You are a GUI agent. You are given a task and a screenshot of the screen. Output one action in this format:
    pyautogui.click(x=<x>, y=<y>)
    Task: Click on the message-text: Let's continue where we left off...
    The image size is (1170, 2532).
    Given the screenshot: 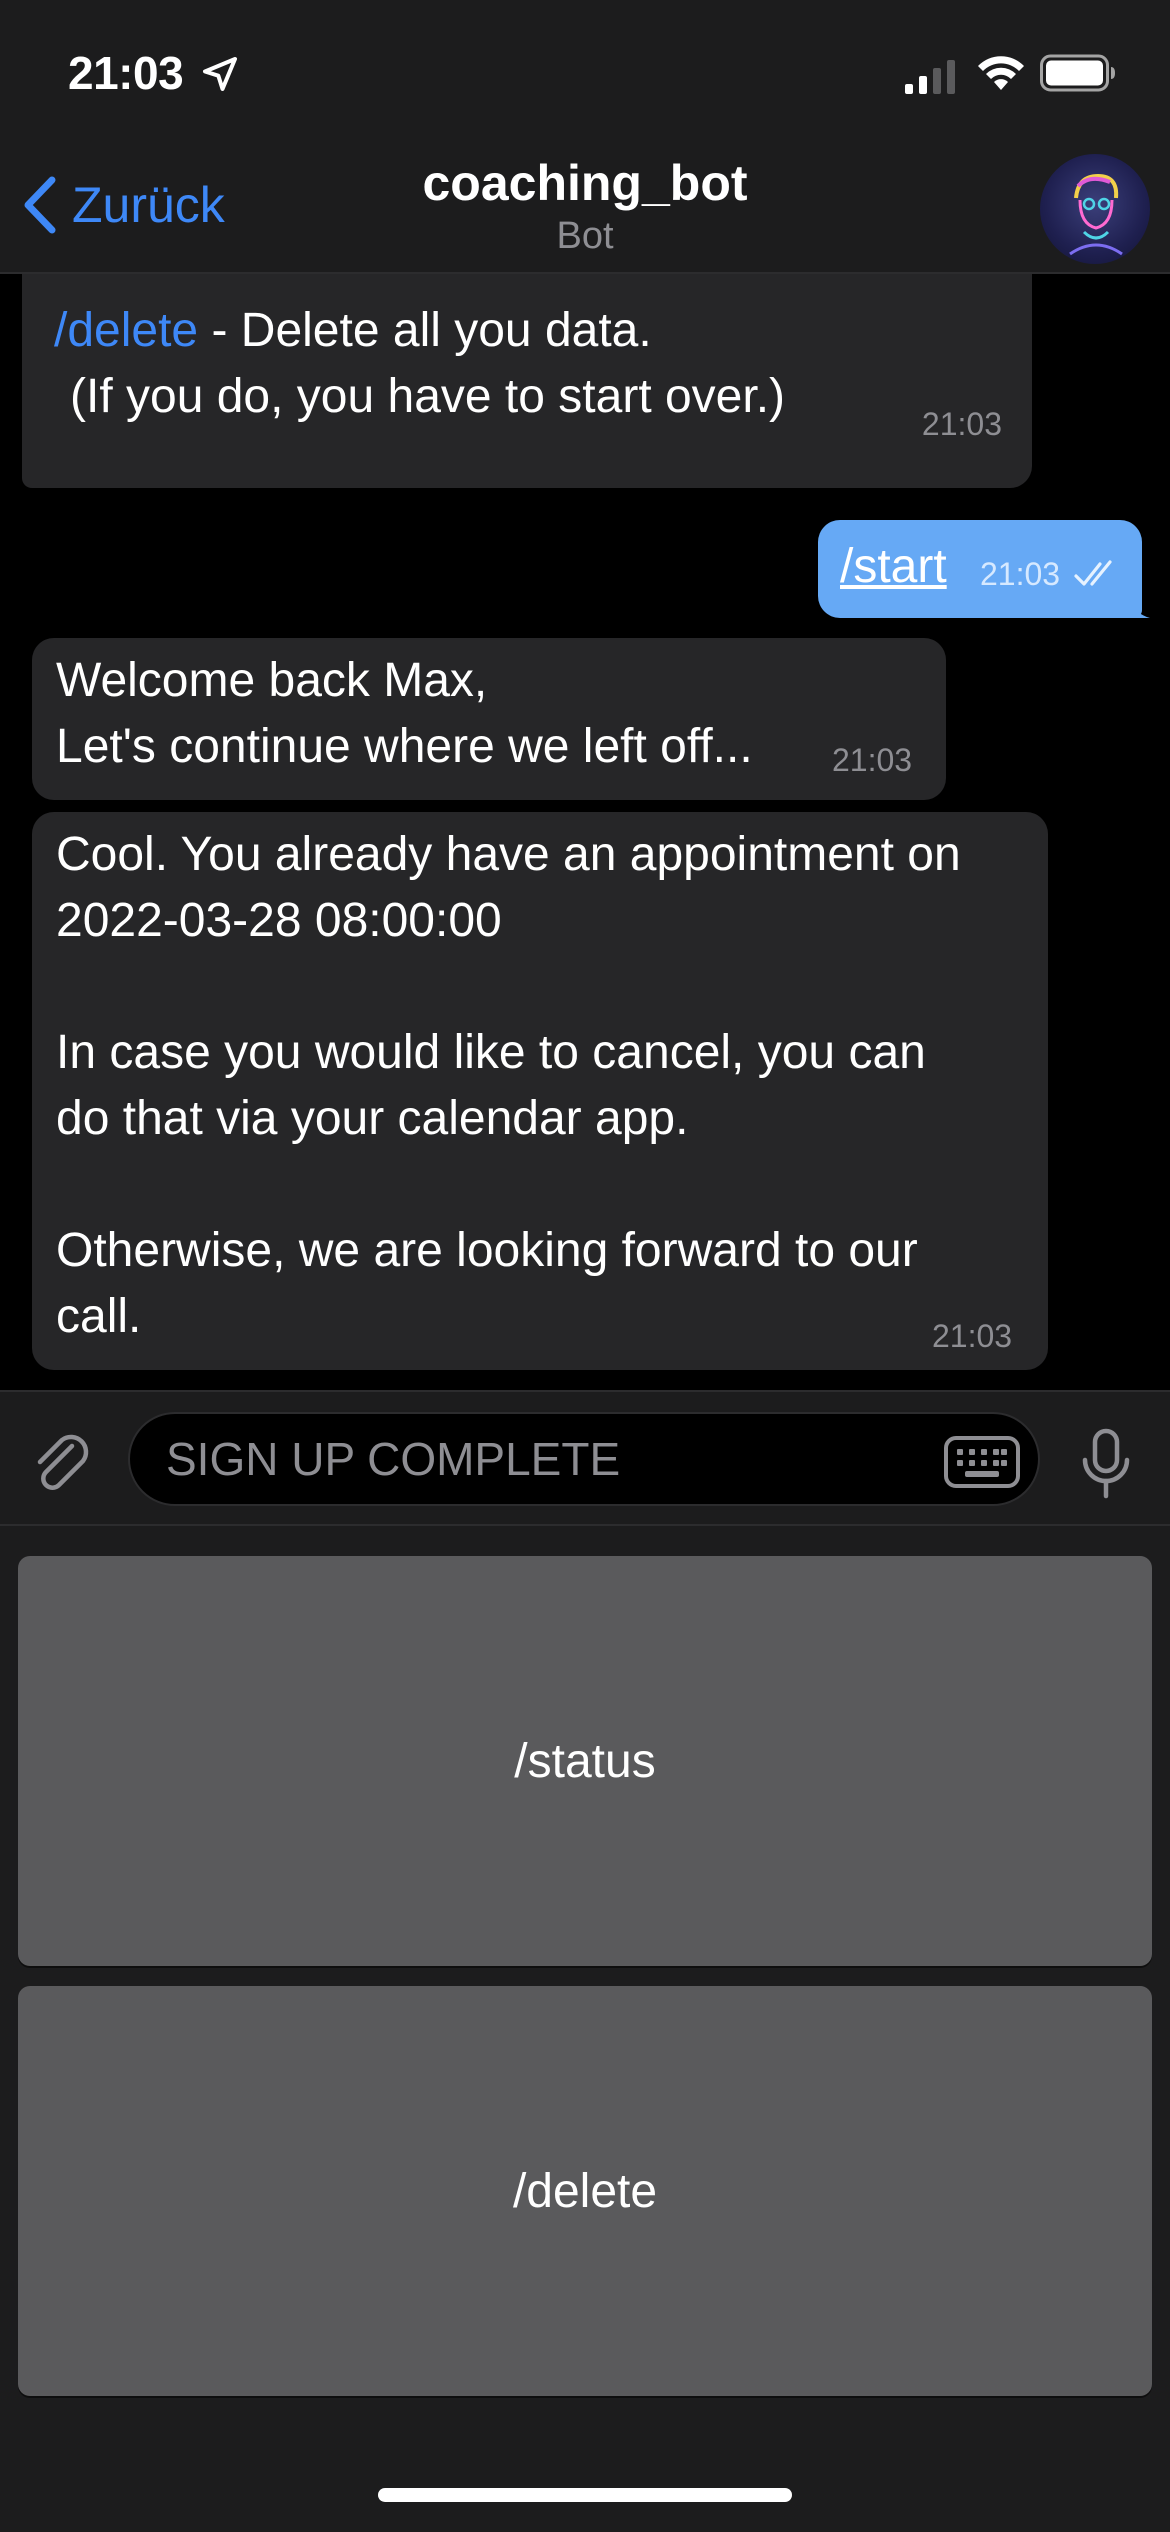 What is the action you would take?
    pyautogui.click(x=404, y=746)
    